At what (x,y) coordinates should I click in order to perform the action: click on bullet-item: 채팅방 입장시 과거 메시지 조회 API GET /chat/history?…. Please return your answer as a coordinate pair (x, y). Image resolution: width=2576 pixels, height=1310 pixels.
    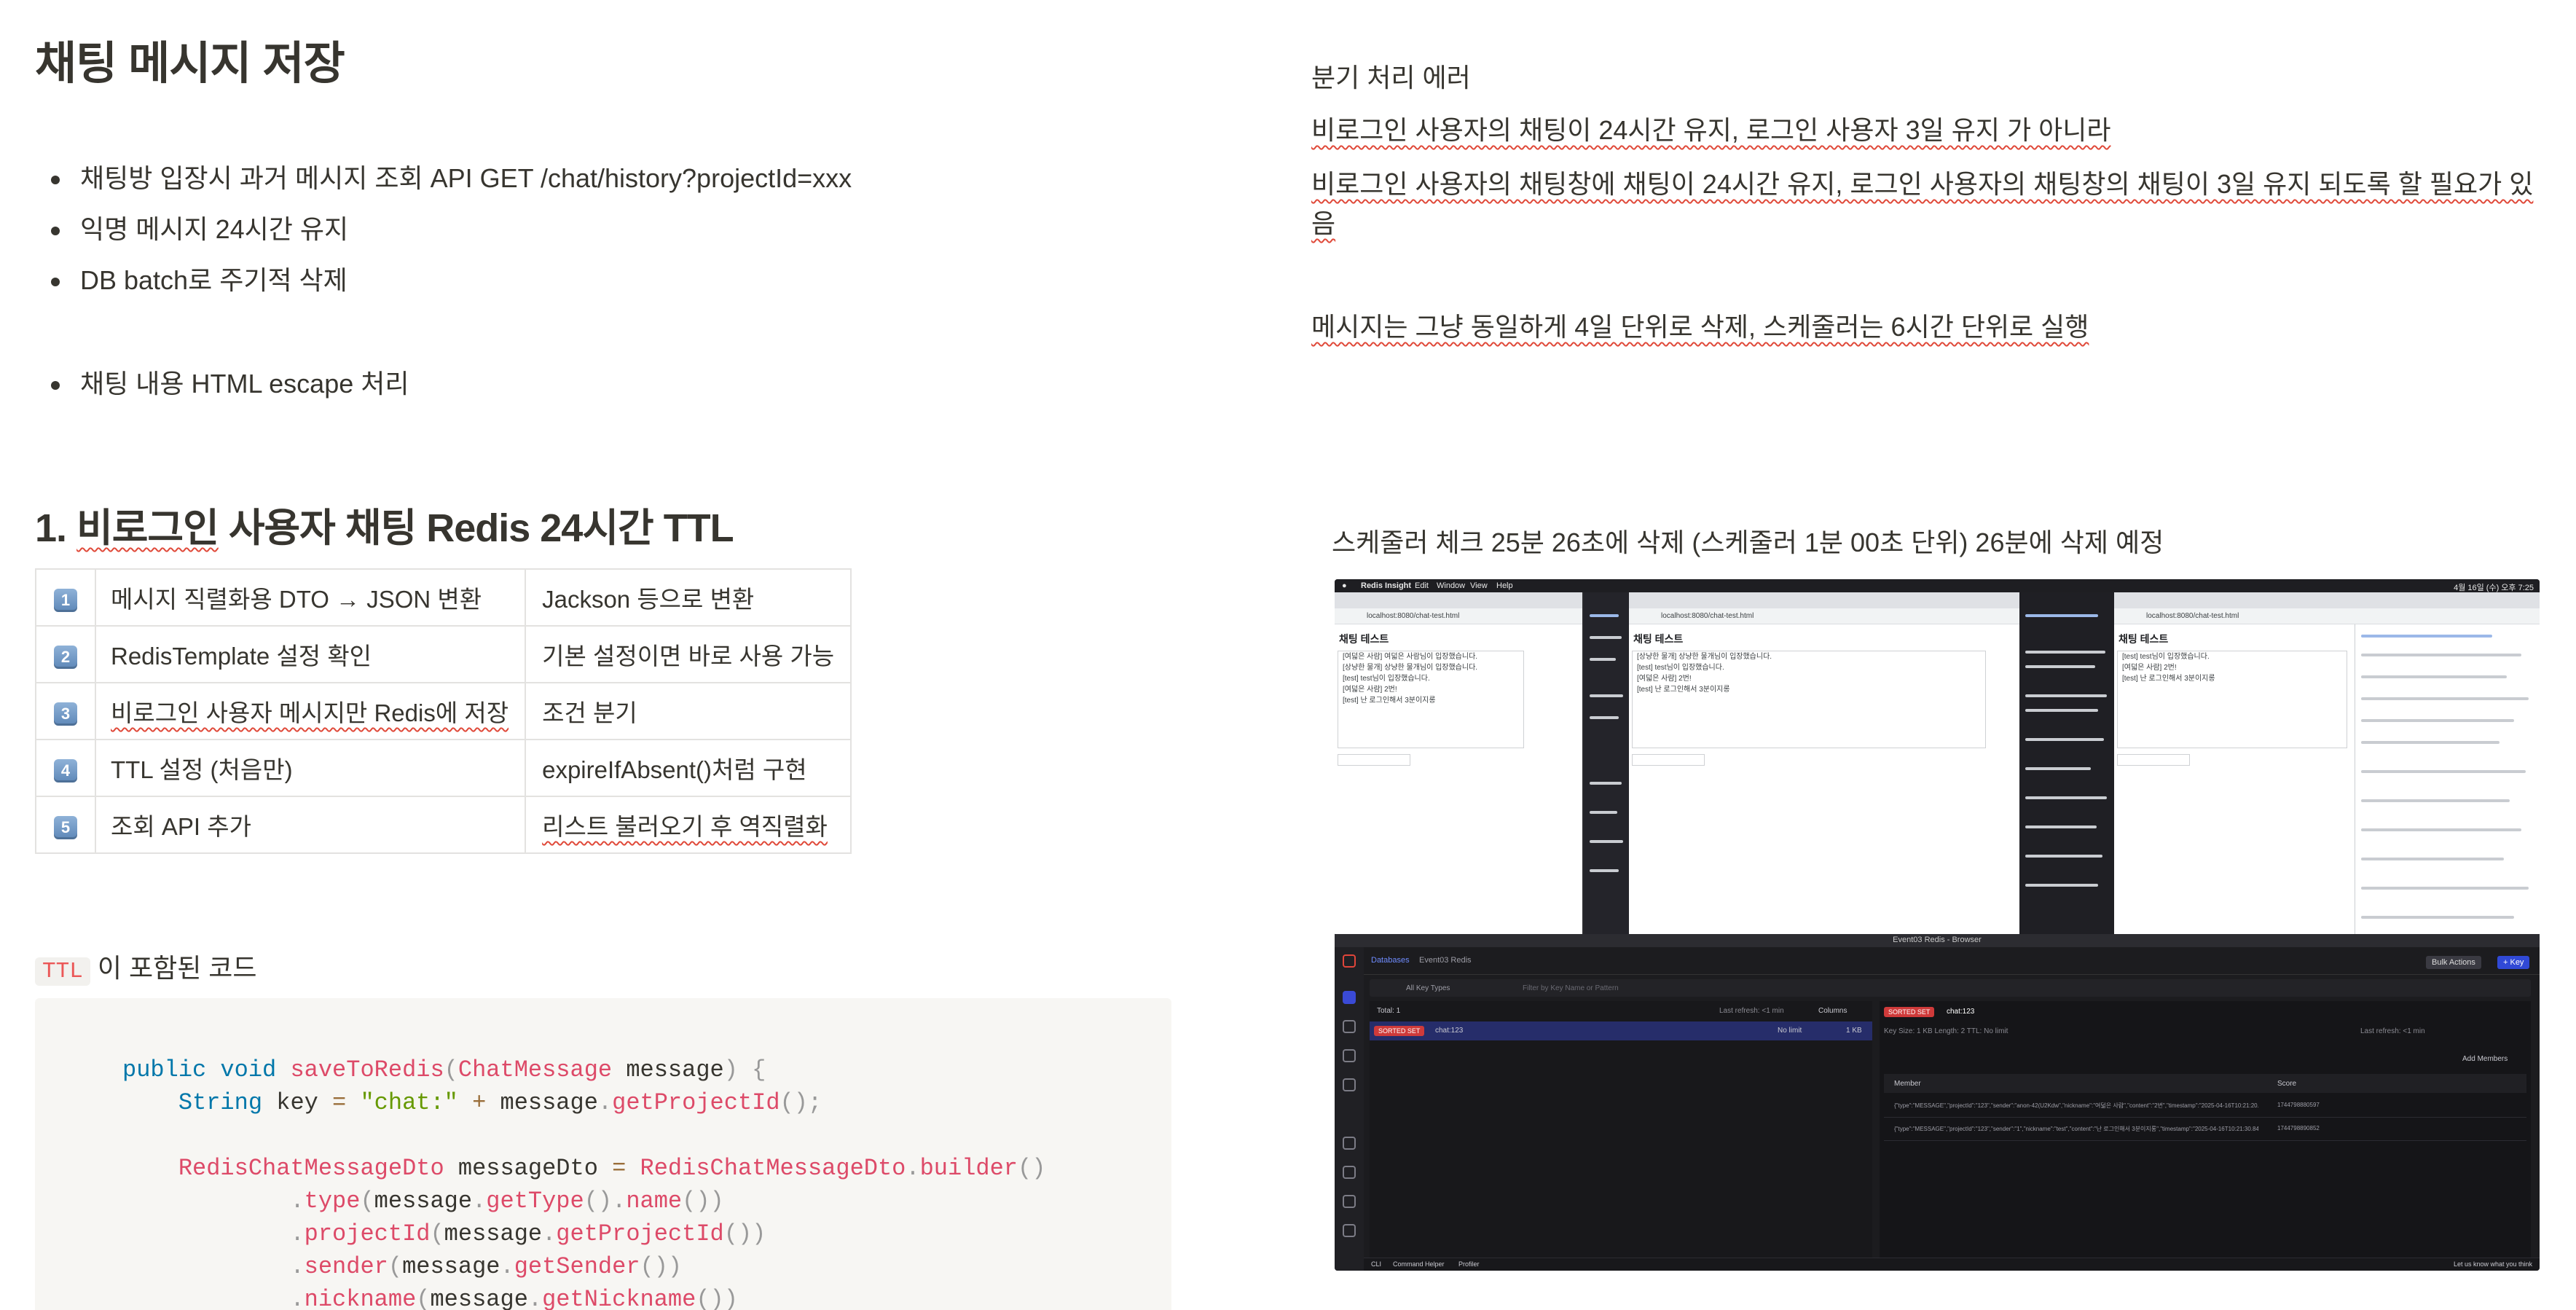
    Looking at the image, I should click on (443, 178).